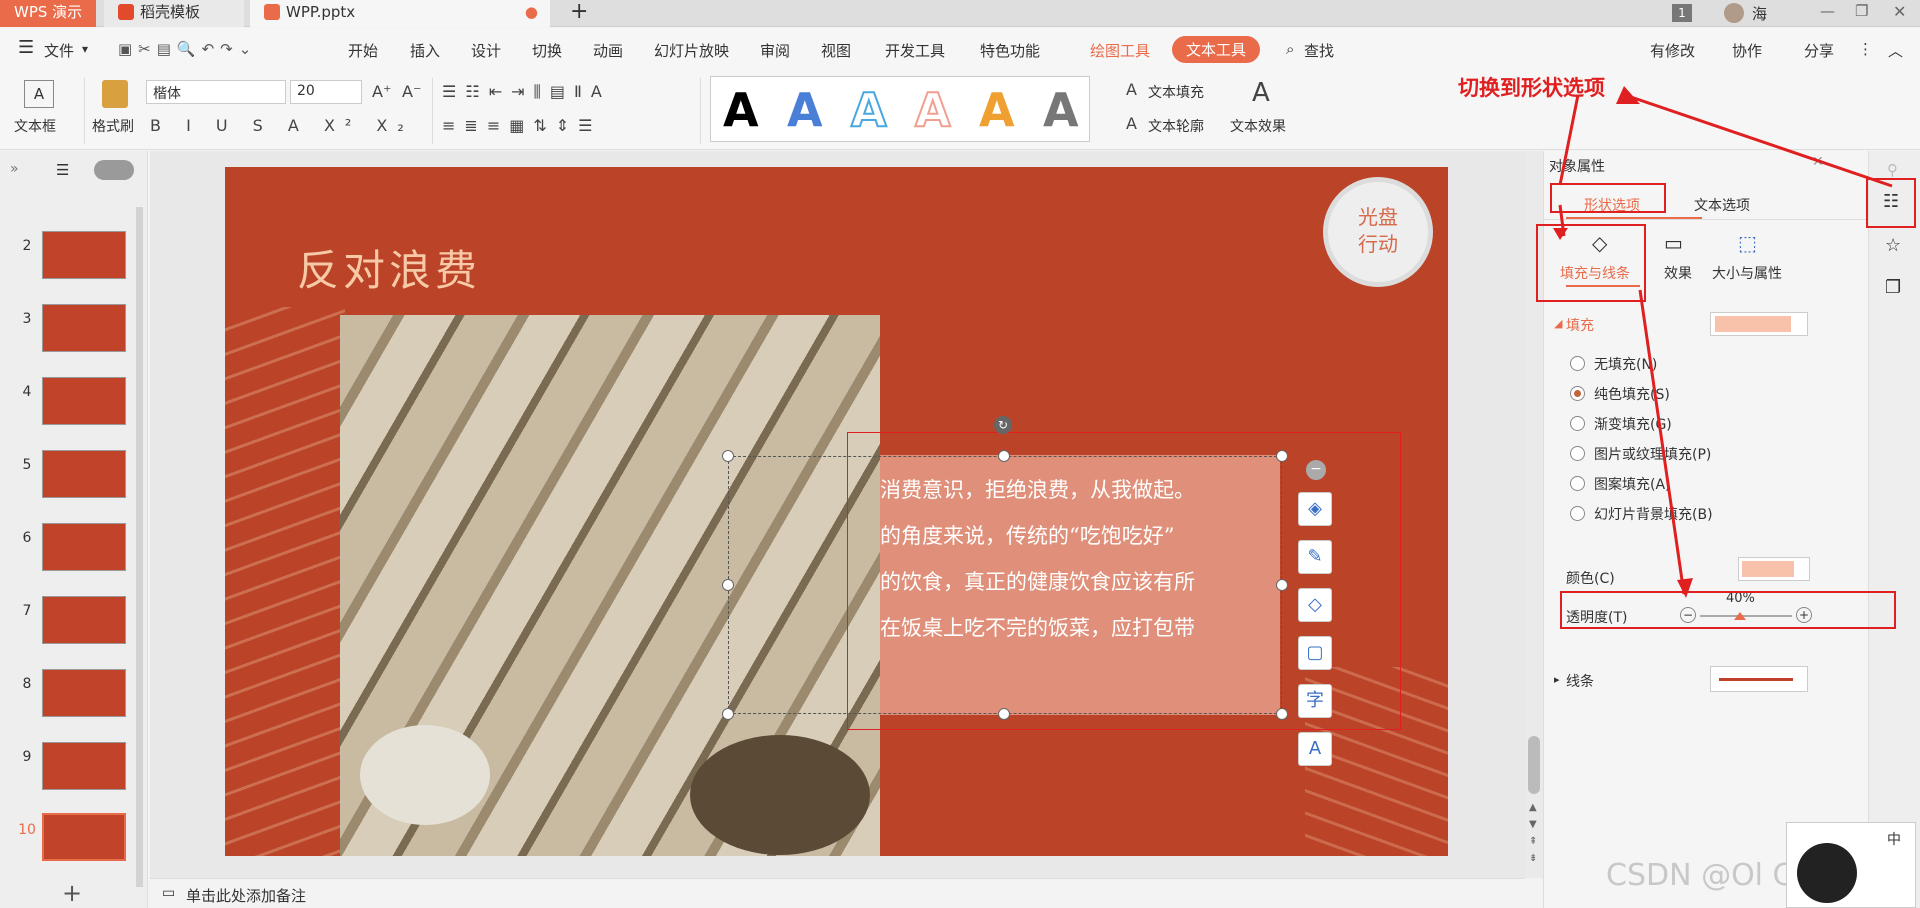  Describe the element at coordinates (1827, 873) in the screenshot. I see `cat-avatar` at that location.